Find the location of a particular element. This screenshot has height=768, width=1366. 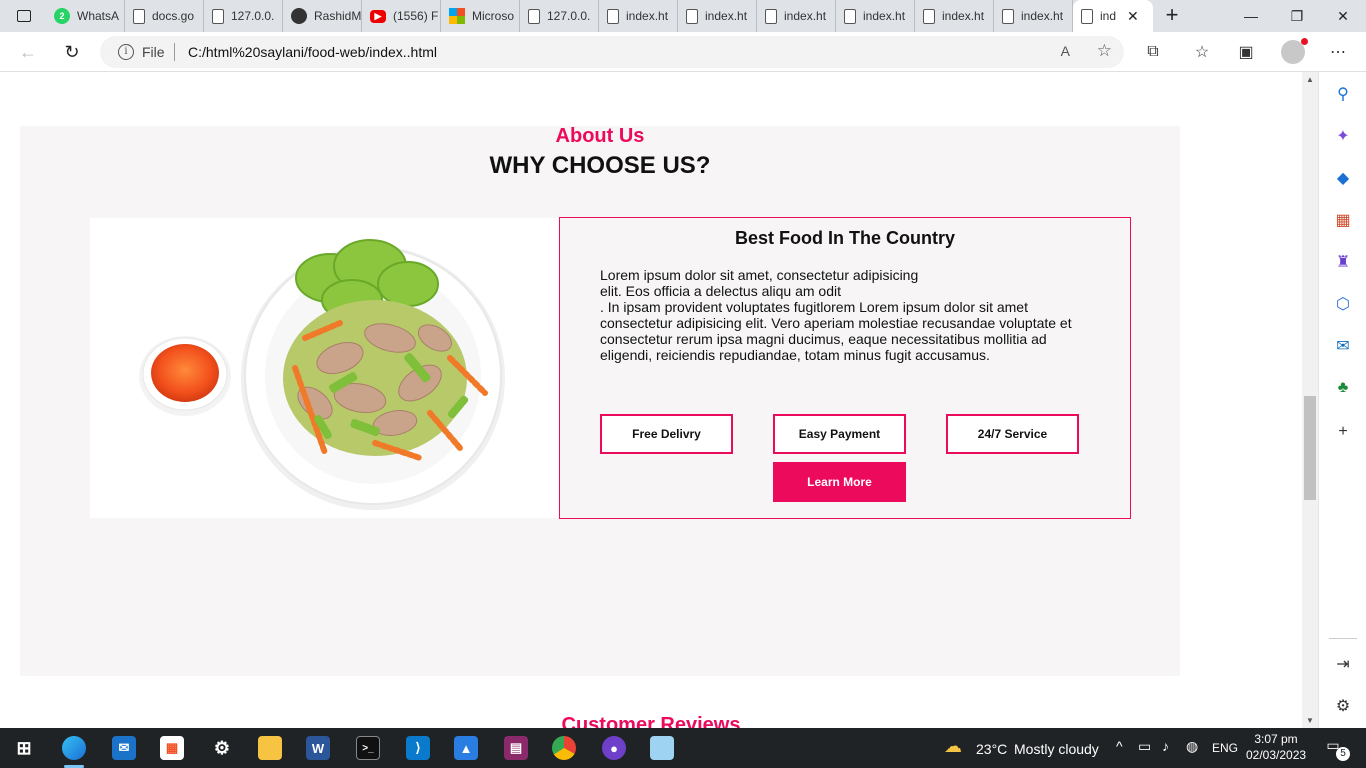

taskbar-settings: ⚙ is located at coordinates (222, 748).